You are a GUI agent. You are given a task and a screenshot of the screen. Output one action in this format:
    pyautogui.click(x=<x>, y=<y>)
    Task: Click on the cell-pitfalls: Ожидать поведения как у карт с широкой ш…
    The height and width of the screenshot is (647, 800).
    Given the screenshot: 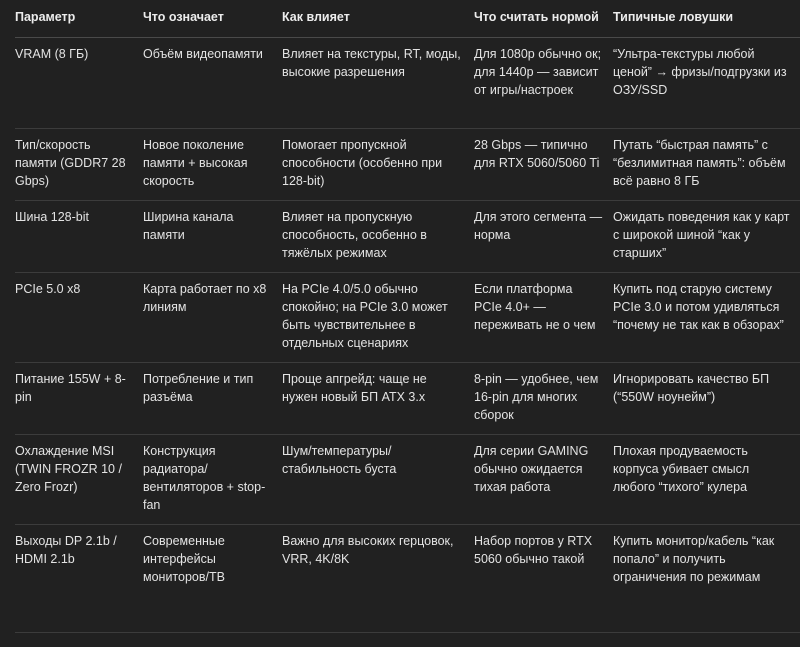 What is the action you would take?
    pyautogui.click(x=706, y=236)
    